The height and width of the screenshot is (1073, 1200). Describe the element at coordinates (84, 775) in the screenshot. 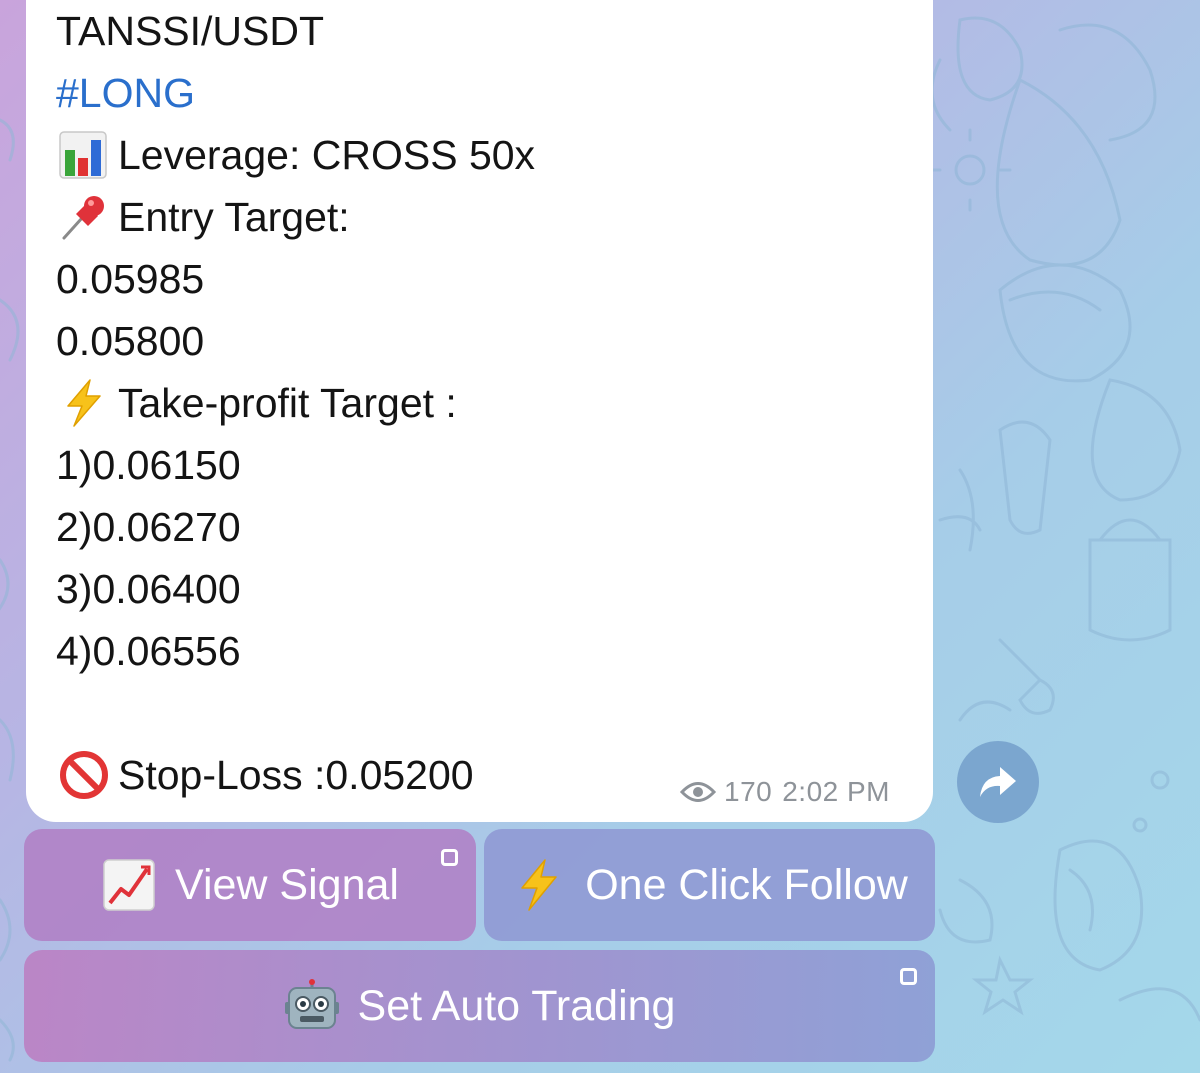

I see `no-entry-icon` at that location.